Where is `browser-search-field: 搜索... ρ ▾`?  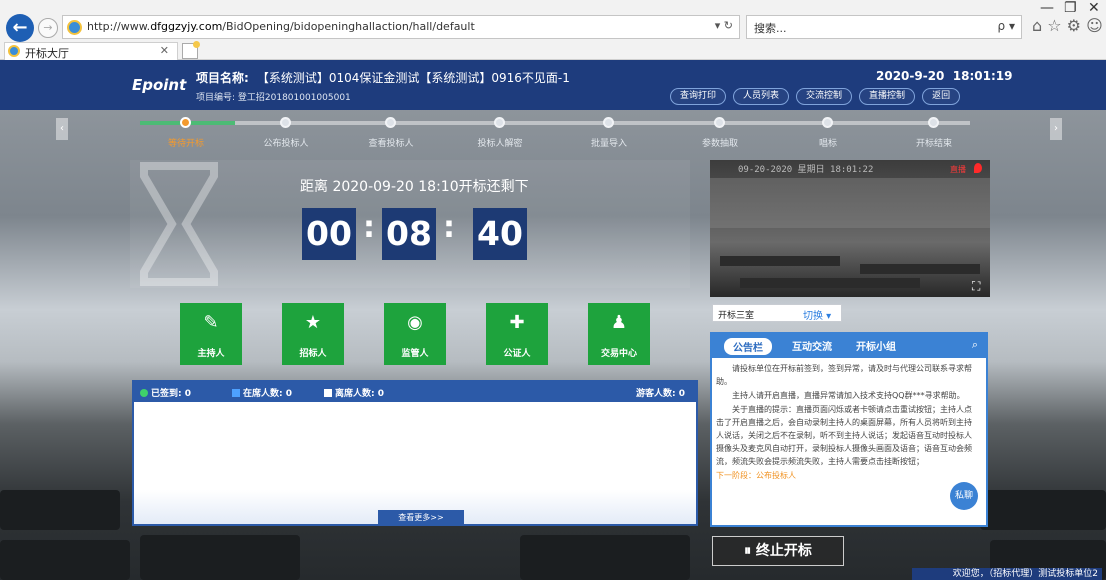
browser-search-field: 搜索... ρ ▾ is located at coordinates (884, 27).